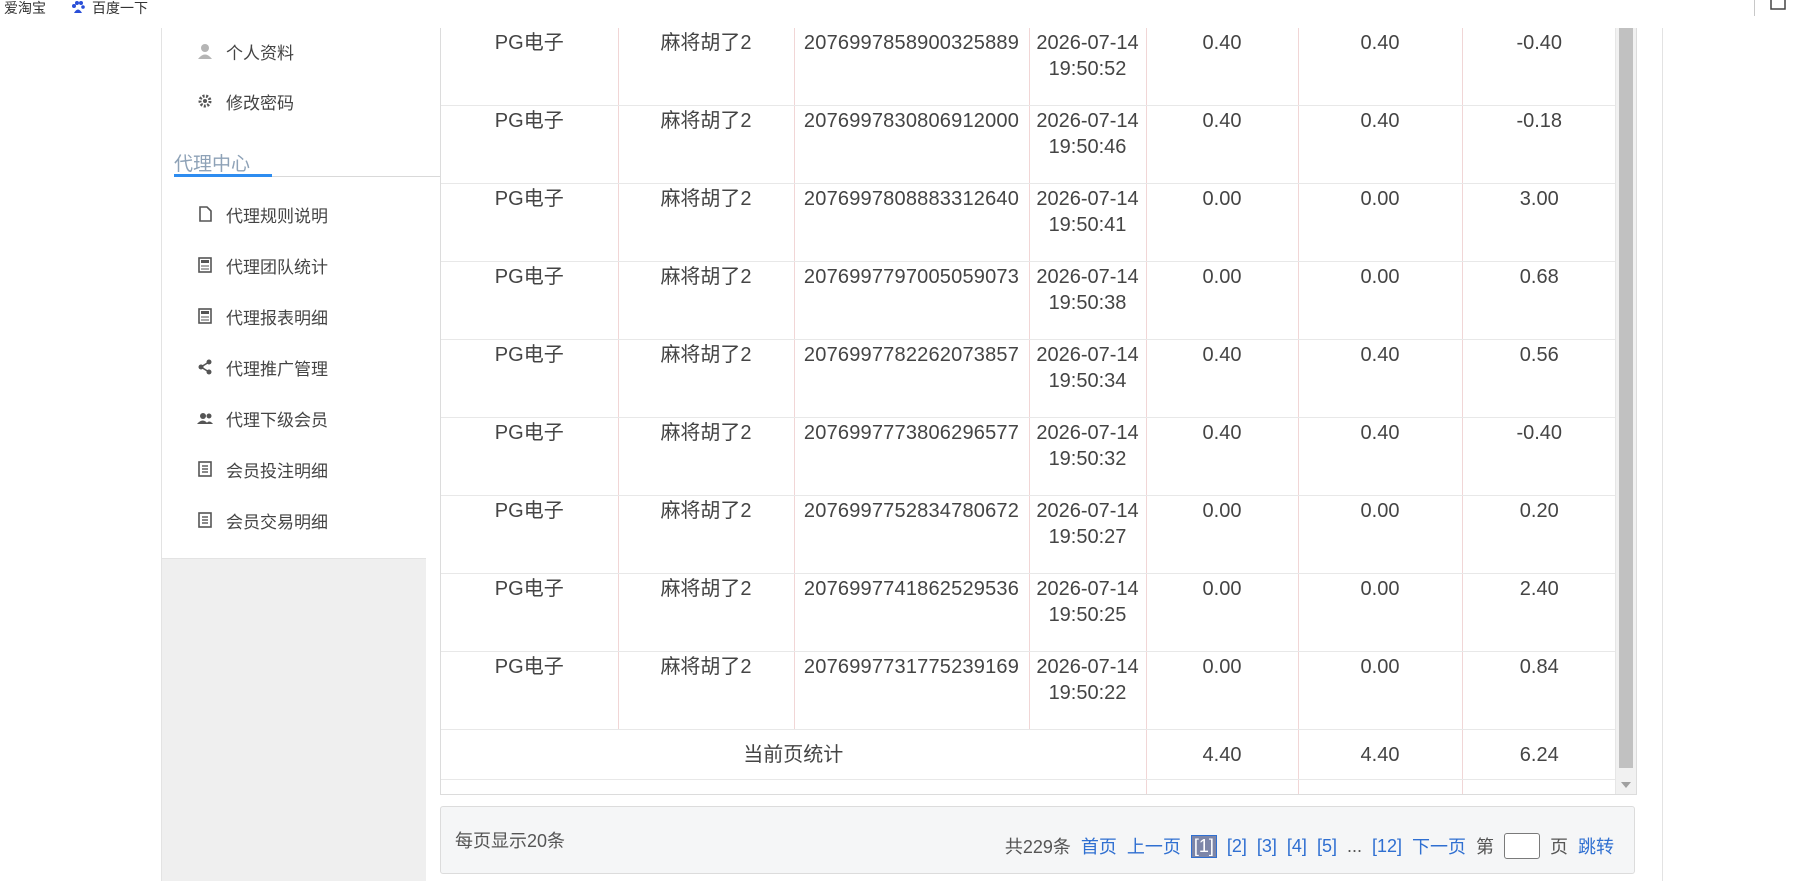 Image resolution: width=1801 pixels, height=881 pixels. I want to click on sidebar-item-profile: 个人资料, so click(244, 51).